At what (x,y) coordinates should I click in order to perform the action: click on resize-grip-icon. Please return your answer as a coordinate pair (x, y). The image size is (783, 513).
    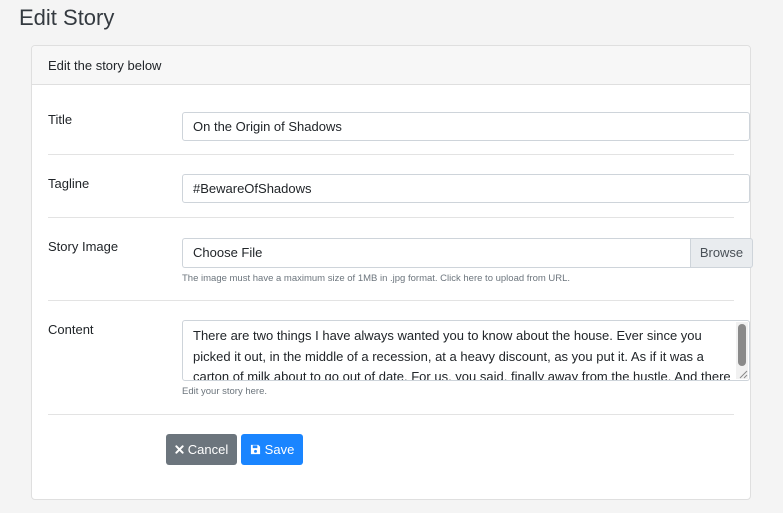
    Looking at the image, I should click on (743, 374).